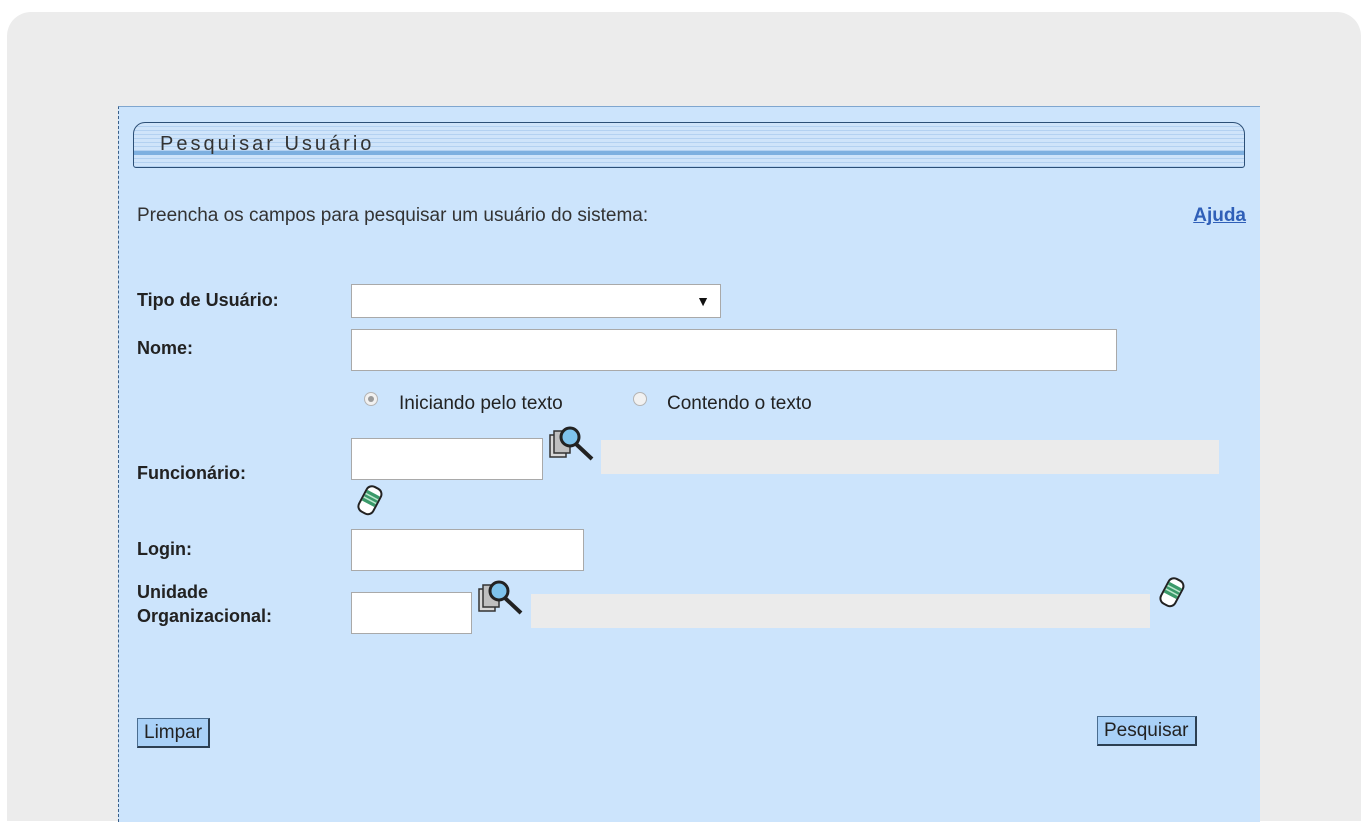  Describe the element at coordinates (173, 592) in the screenshot. I see `unit-label-line1: Unidade` at that location.